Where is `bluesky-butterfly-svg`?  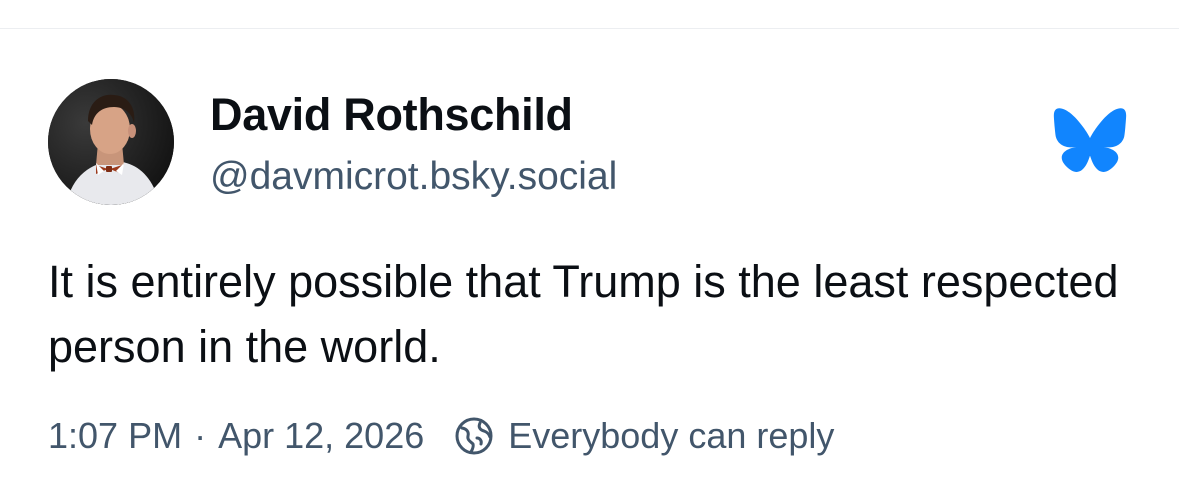
bluesky-butterfly-svg is located at coordinates (1090, 140).